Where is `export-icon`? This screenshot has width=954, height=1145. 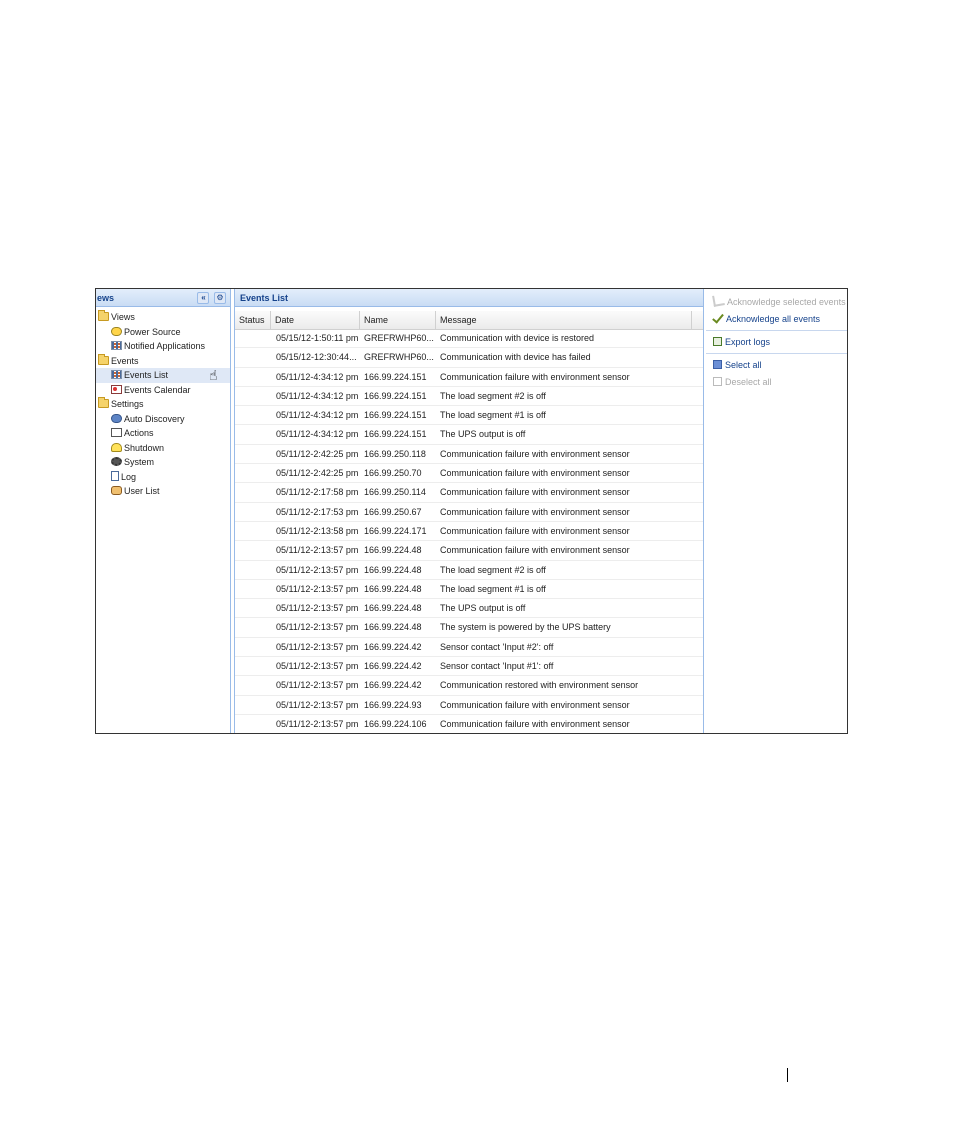 export-icon is located at coordinates (717, 341).